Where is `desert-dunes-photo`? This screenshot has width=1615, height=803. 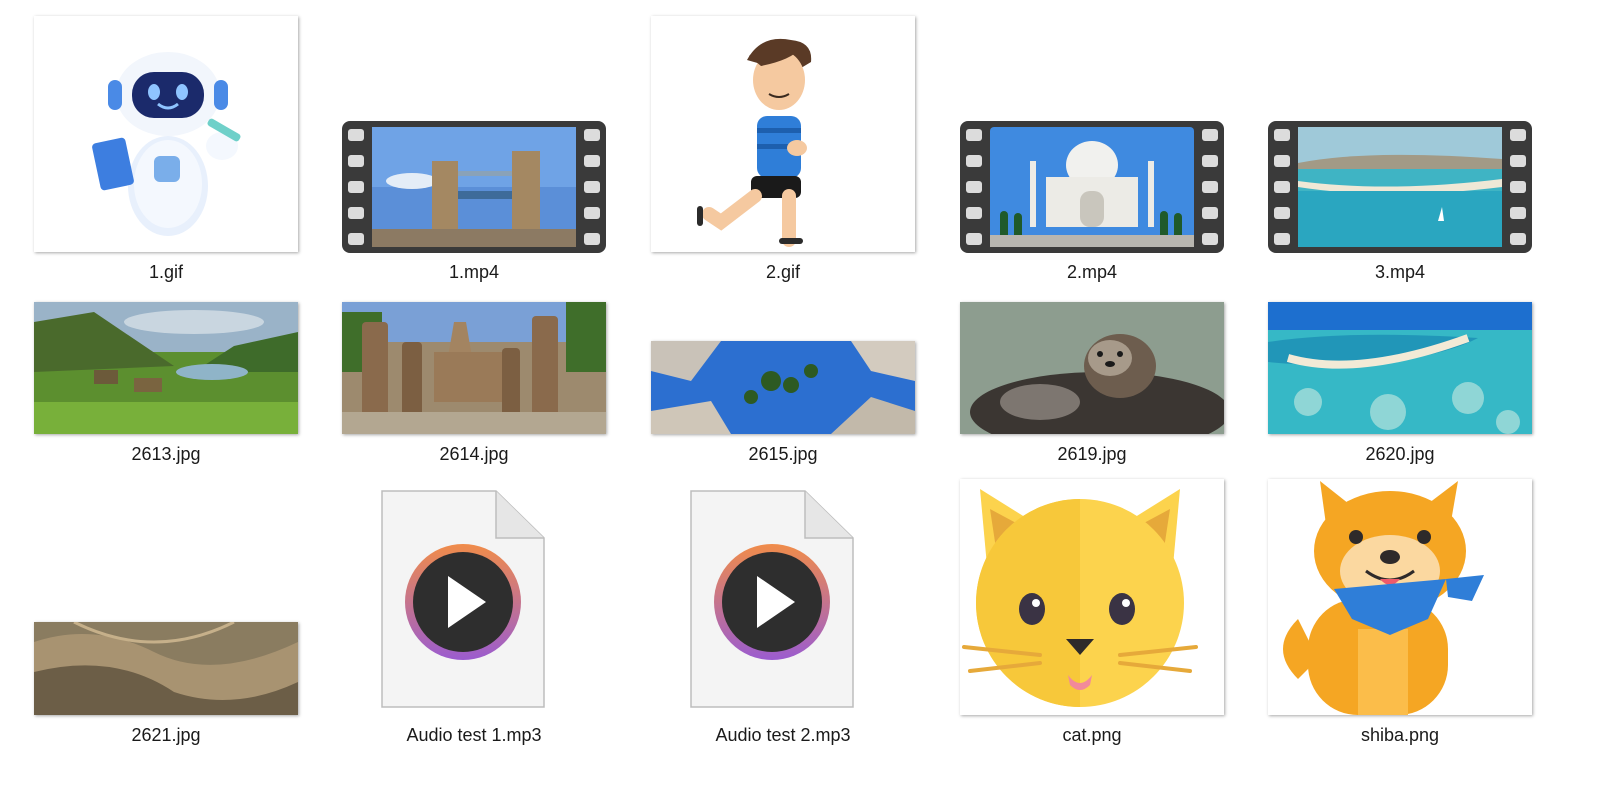
desert-dunes-photo is located at coordinates (166, 668).